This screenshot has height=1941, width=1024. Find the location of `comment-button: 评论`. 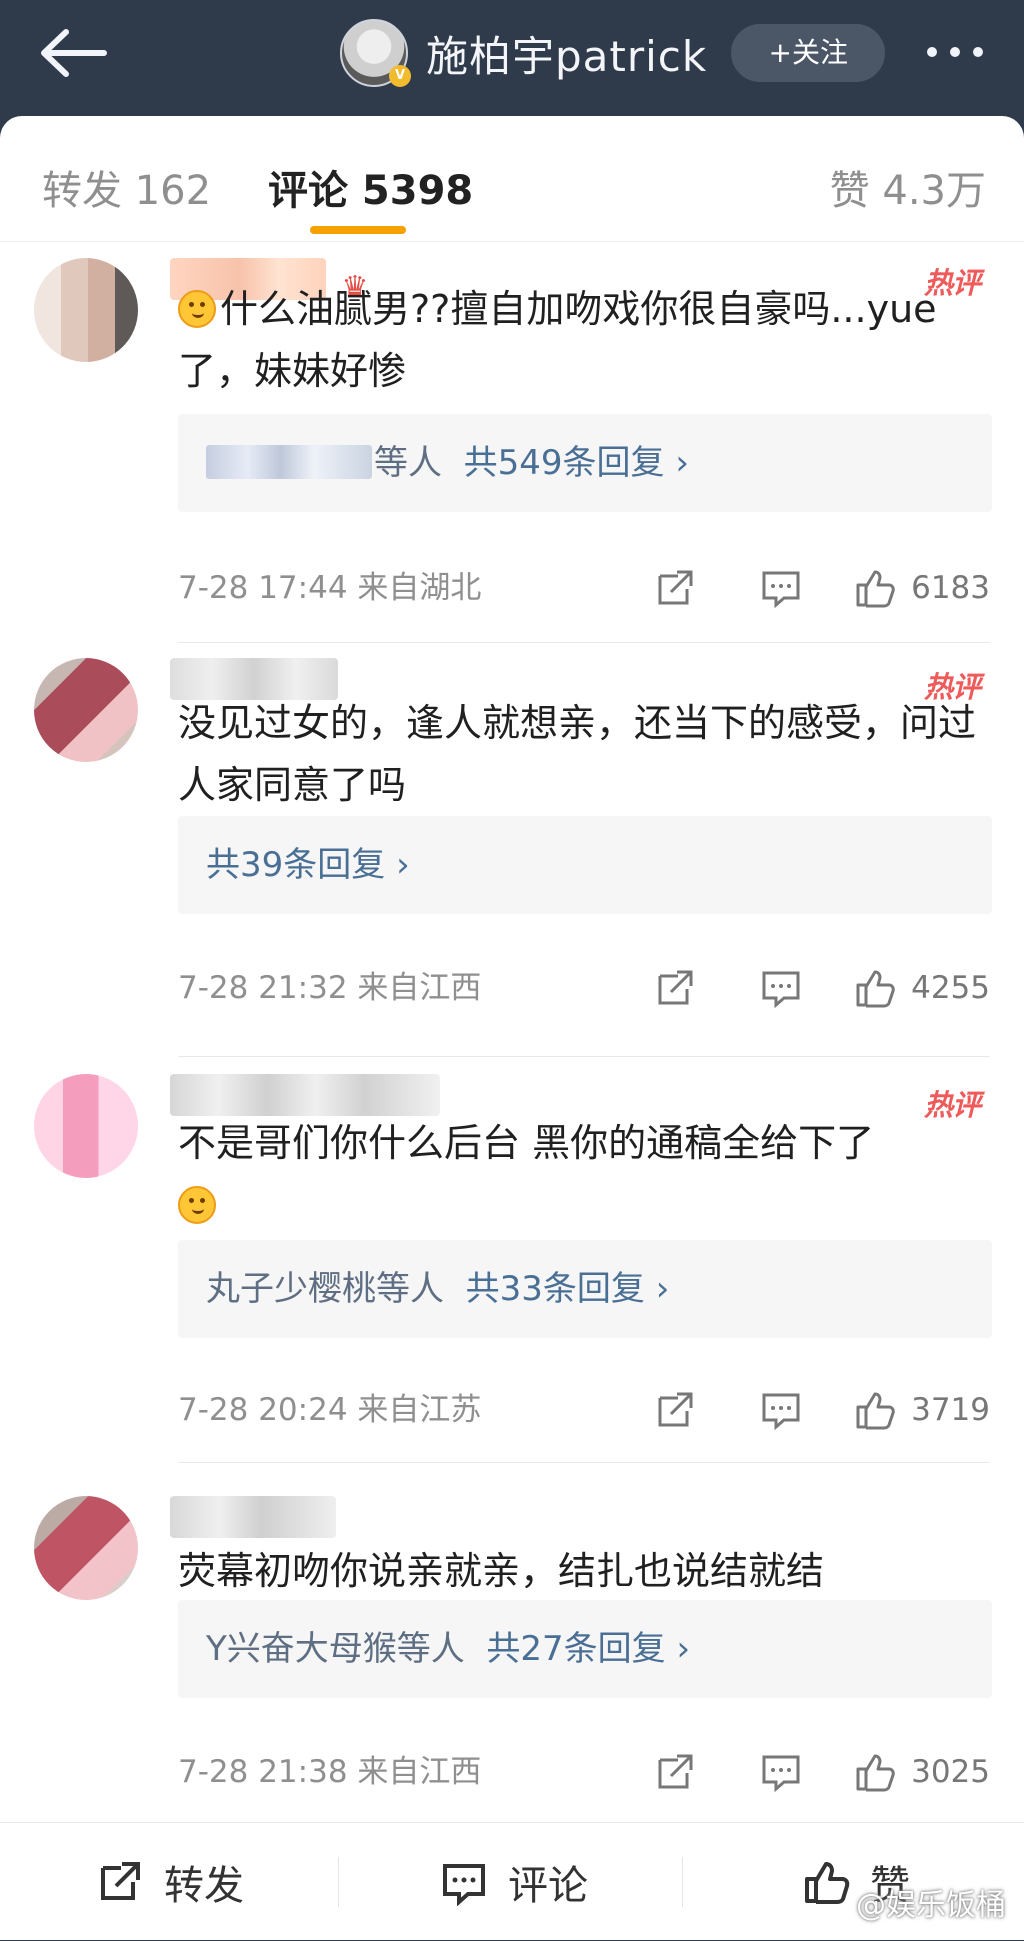

comment-button: 评论 is located at coordinates (514, 1882).